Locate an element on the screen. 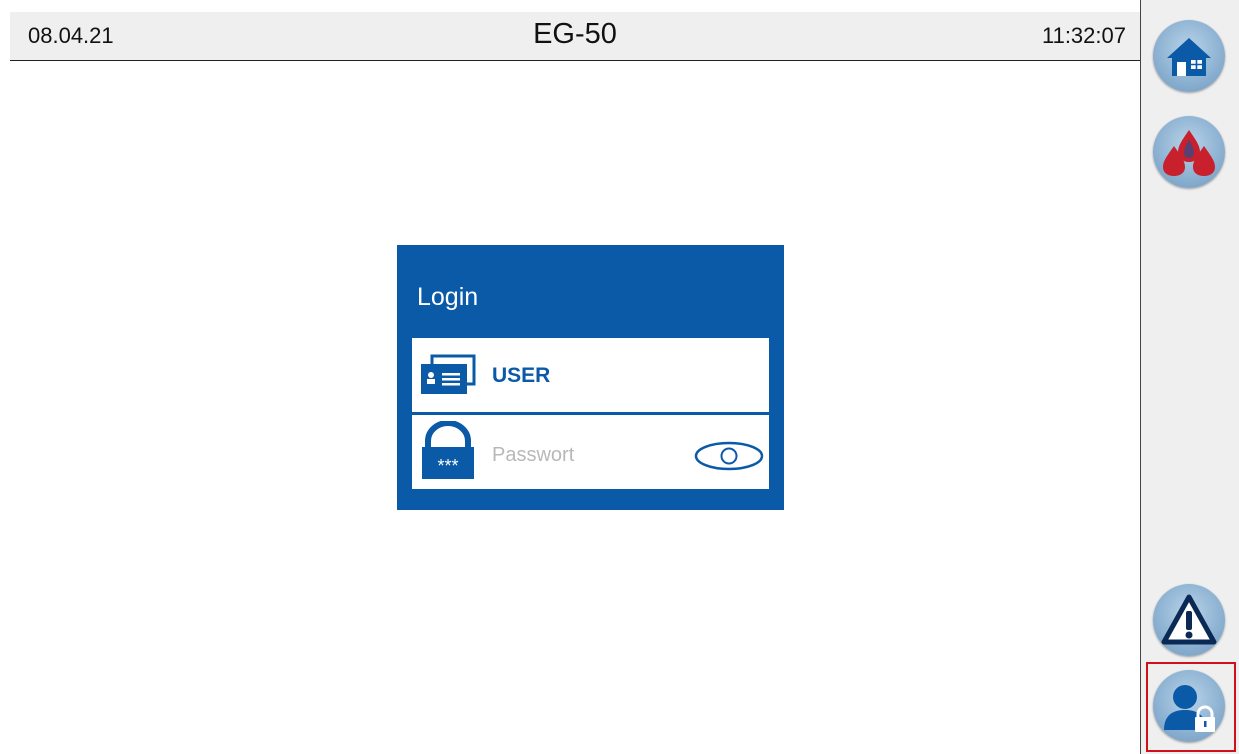  warning-icon is located at coordinates (1189, 619).